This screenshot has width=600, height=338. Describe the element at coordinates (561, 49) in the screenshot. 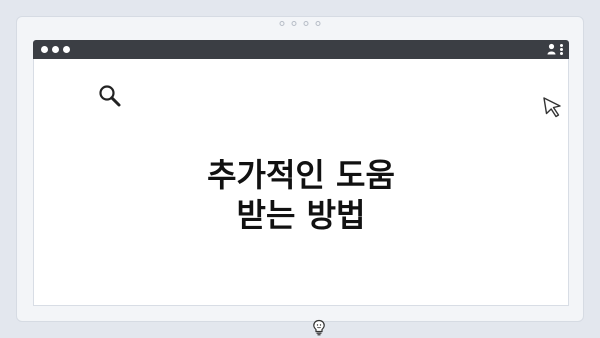

I see `kebab-menu-icon` at that location.